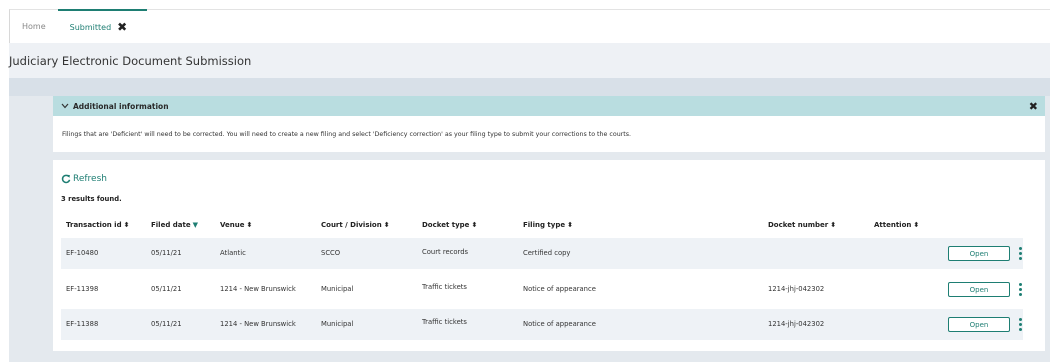 The width and height of the screenshot is (1050, 362). Describe the element at coordinates (549, 106) in the screenshot. I see `info-panel-header: Additional information ✖` at that location.